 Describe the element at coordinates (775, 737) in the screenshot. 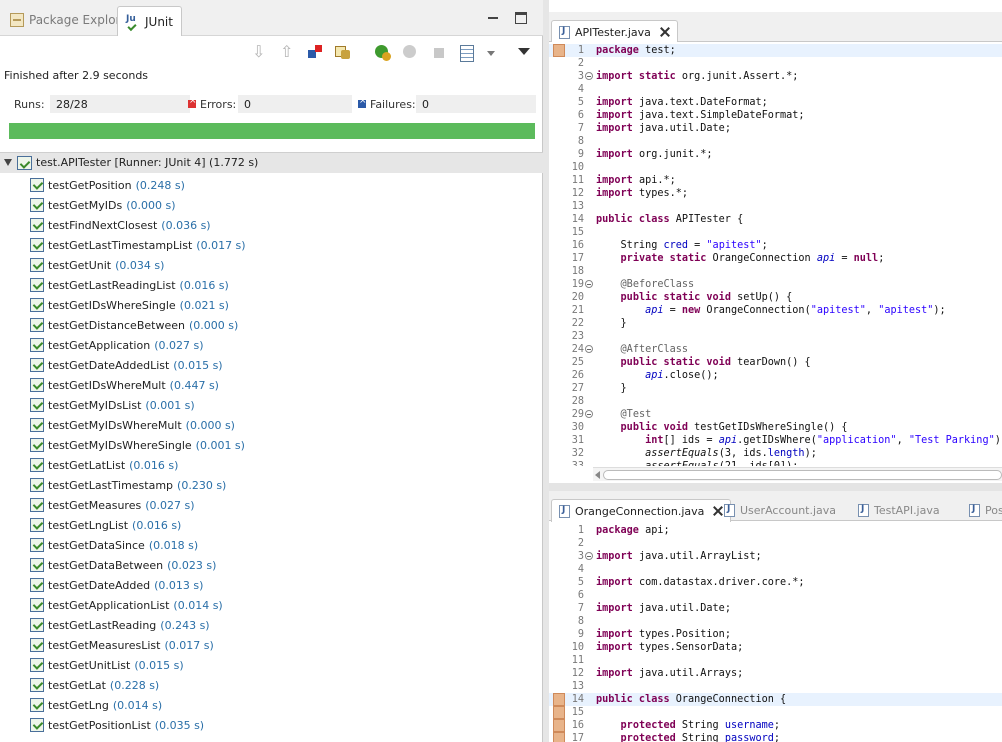

I see `code-line: 17 protected String password;` at that location.